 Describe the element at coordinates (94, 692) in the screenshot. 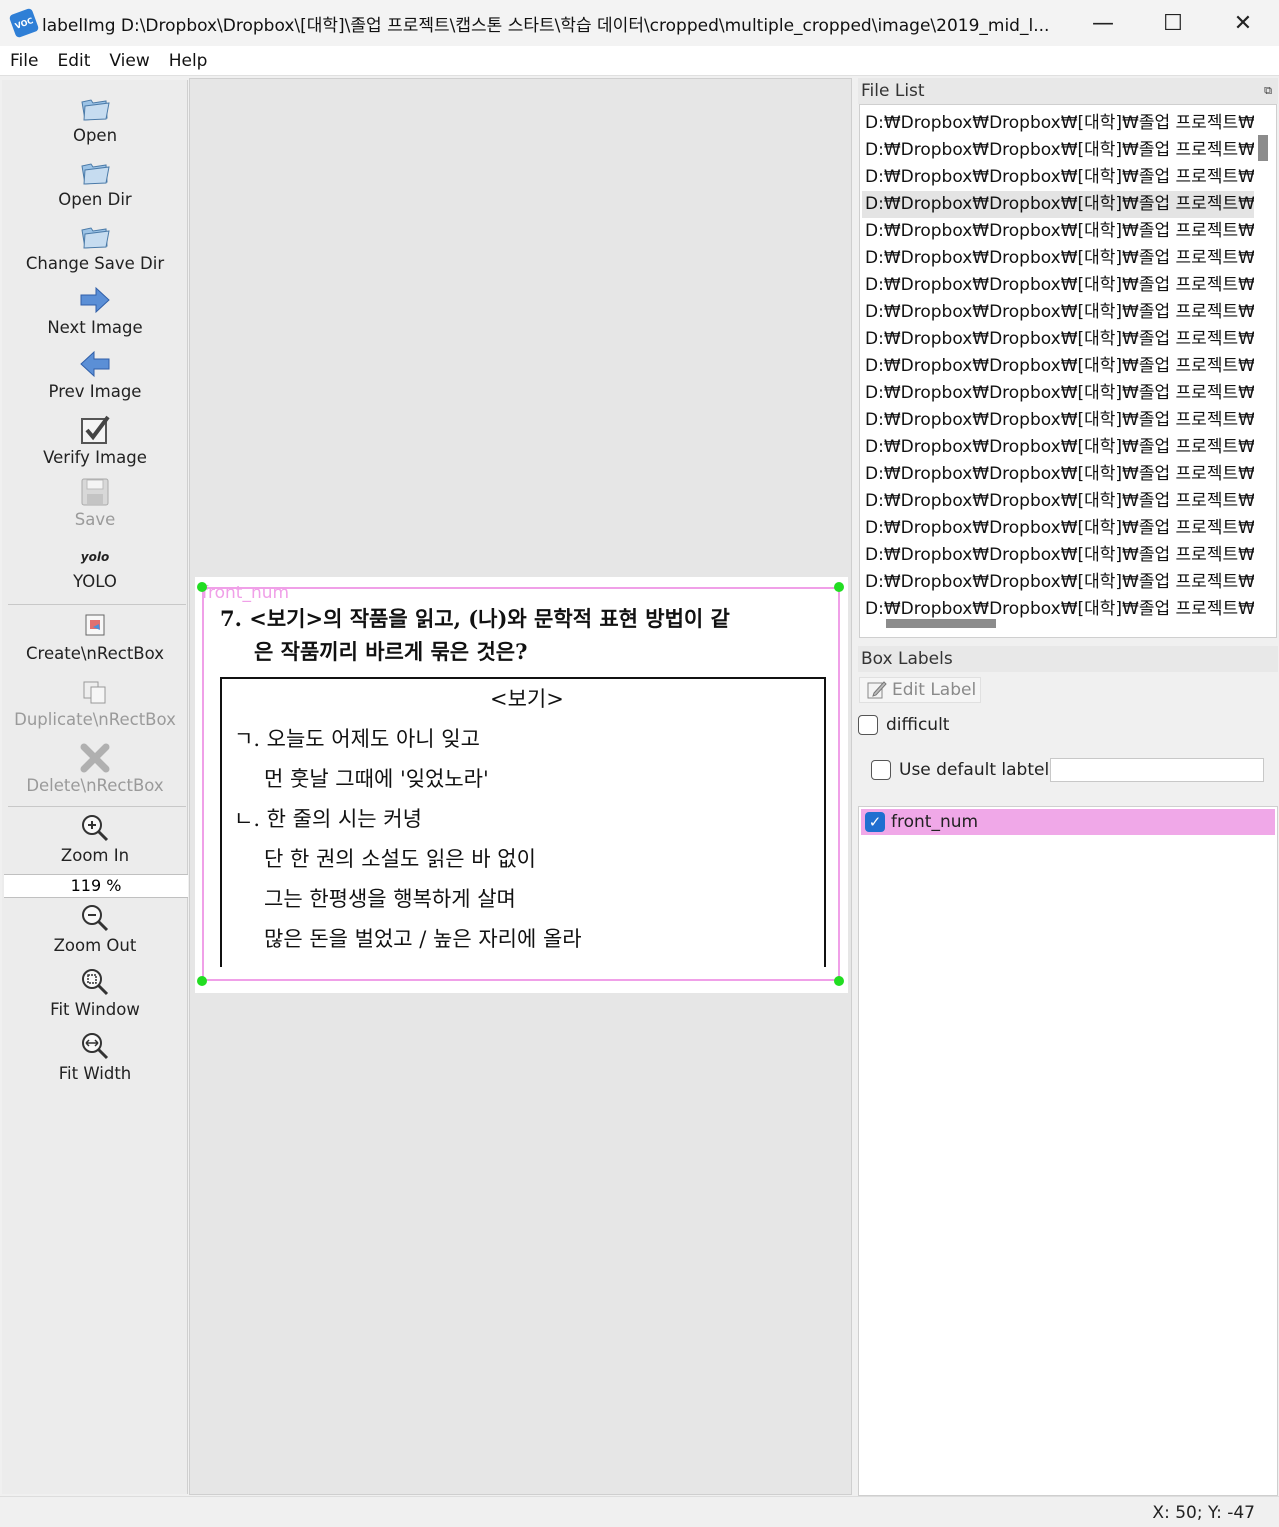

I see `copy-icon` at that location.